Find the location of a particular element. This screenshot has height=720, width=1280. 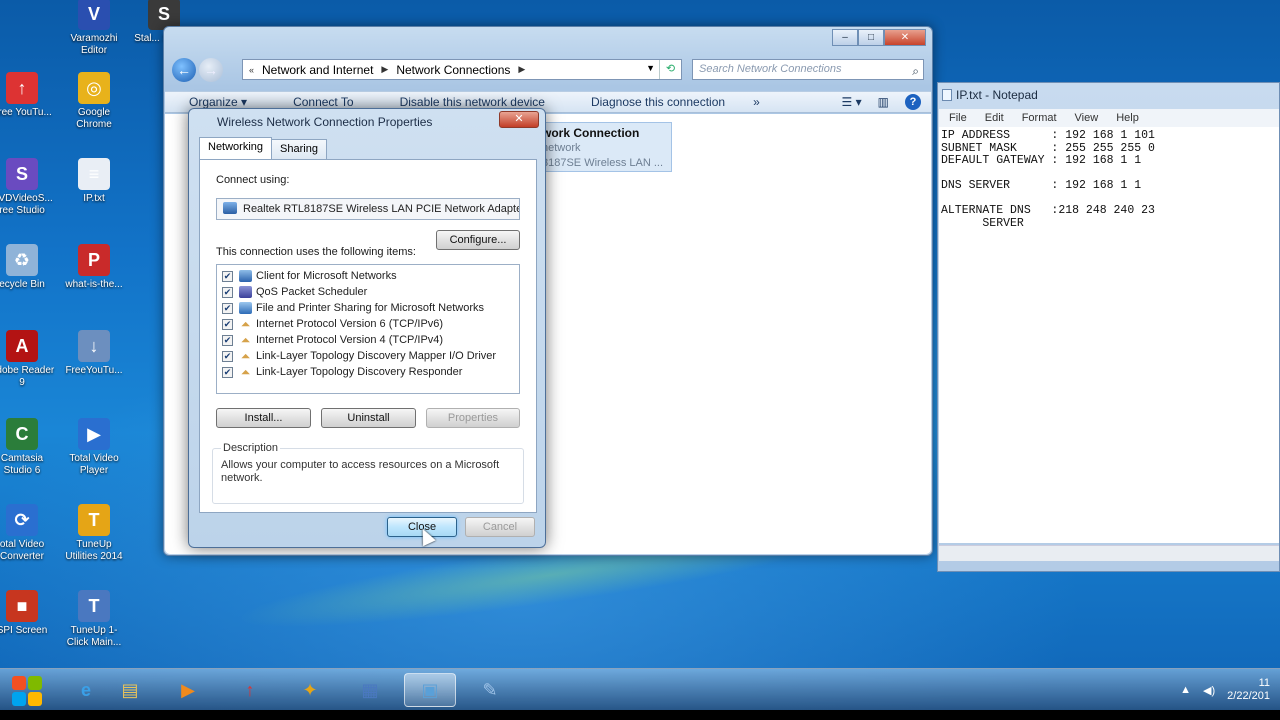

cancel-button: Cancel is located at coordinates (500, 527).